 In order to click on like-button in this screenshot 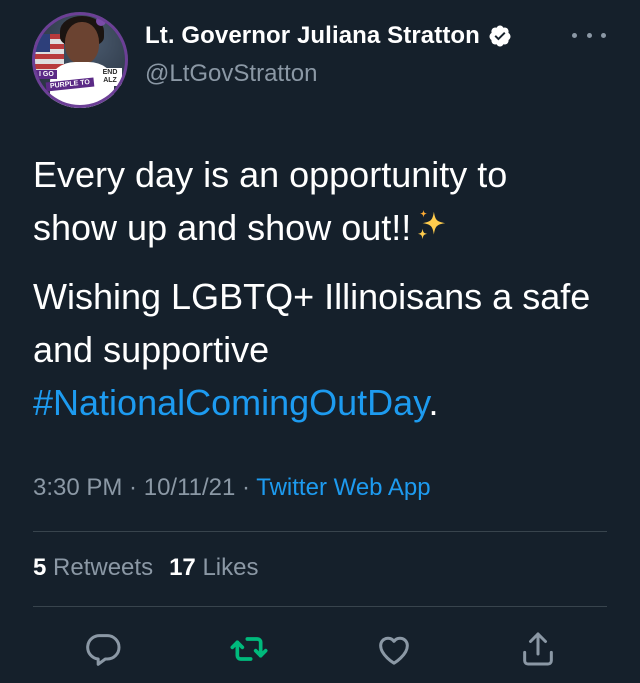, I will do `click(394, 649)`.